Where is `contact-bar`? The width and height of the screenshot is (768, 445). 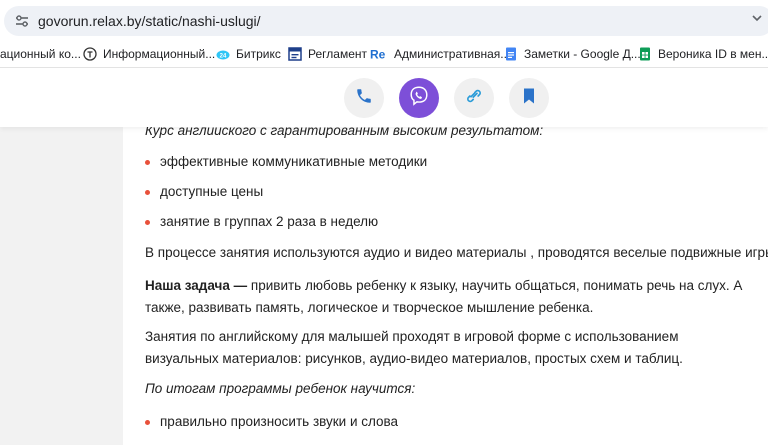
contact-bar is located at coordinates (384, 98).